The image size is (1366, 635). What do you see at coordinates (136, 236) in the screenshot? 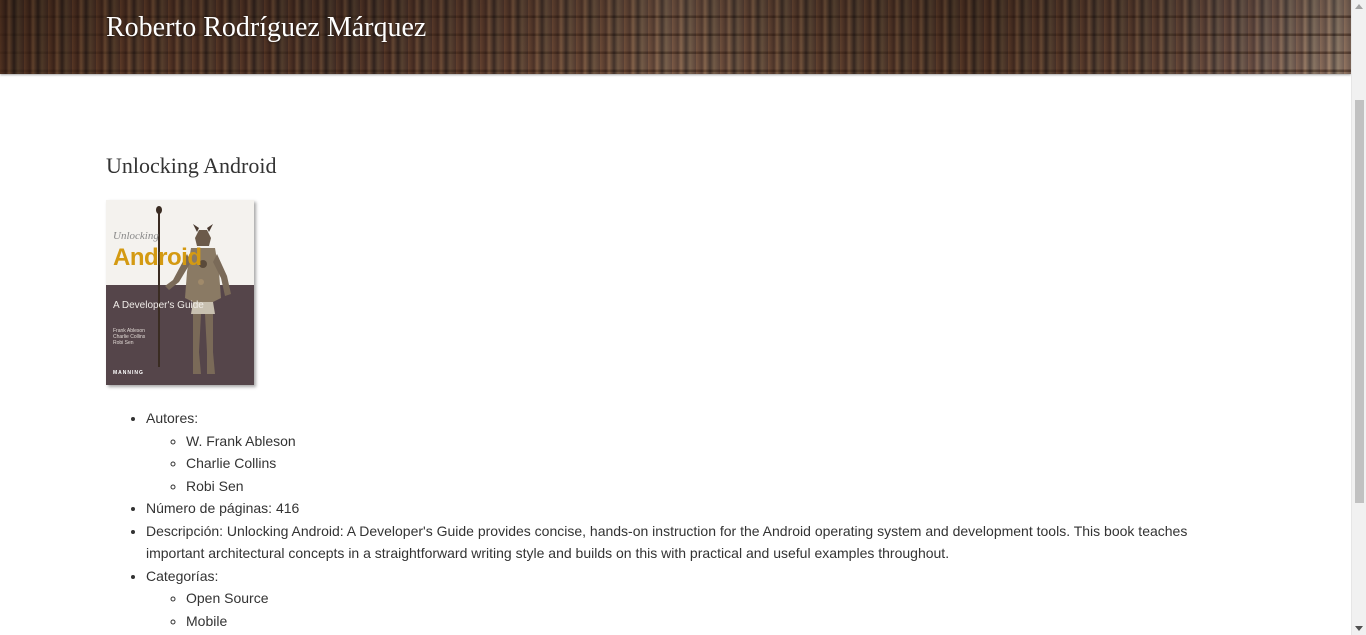
I see `cover-top-line: Unlocking` at bounding box center [136, 236].